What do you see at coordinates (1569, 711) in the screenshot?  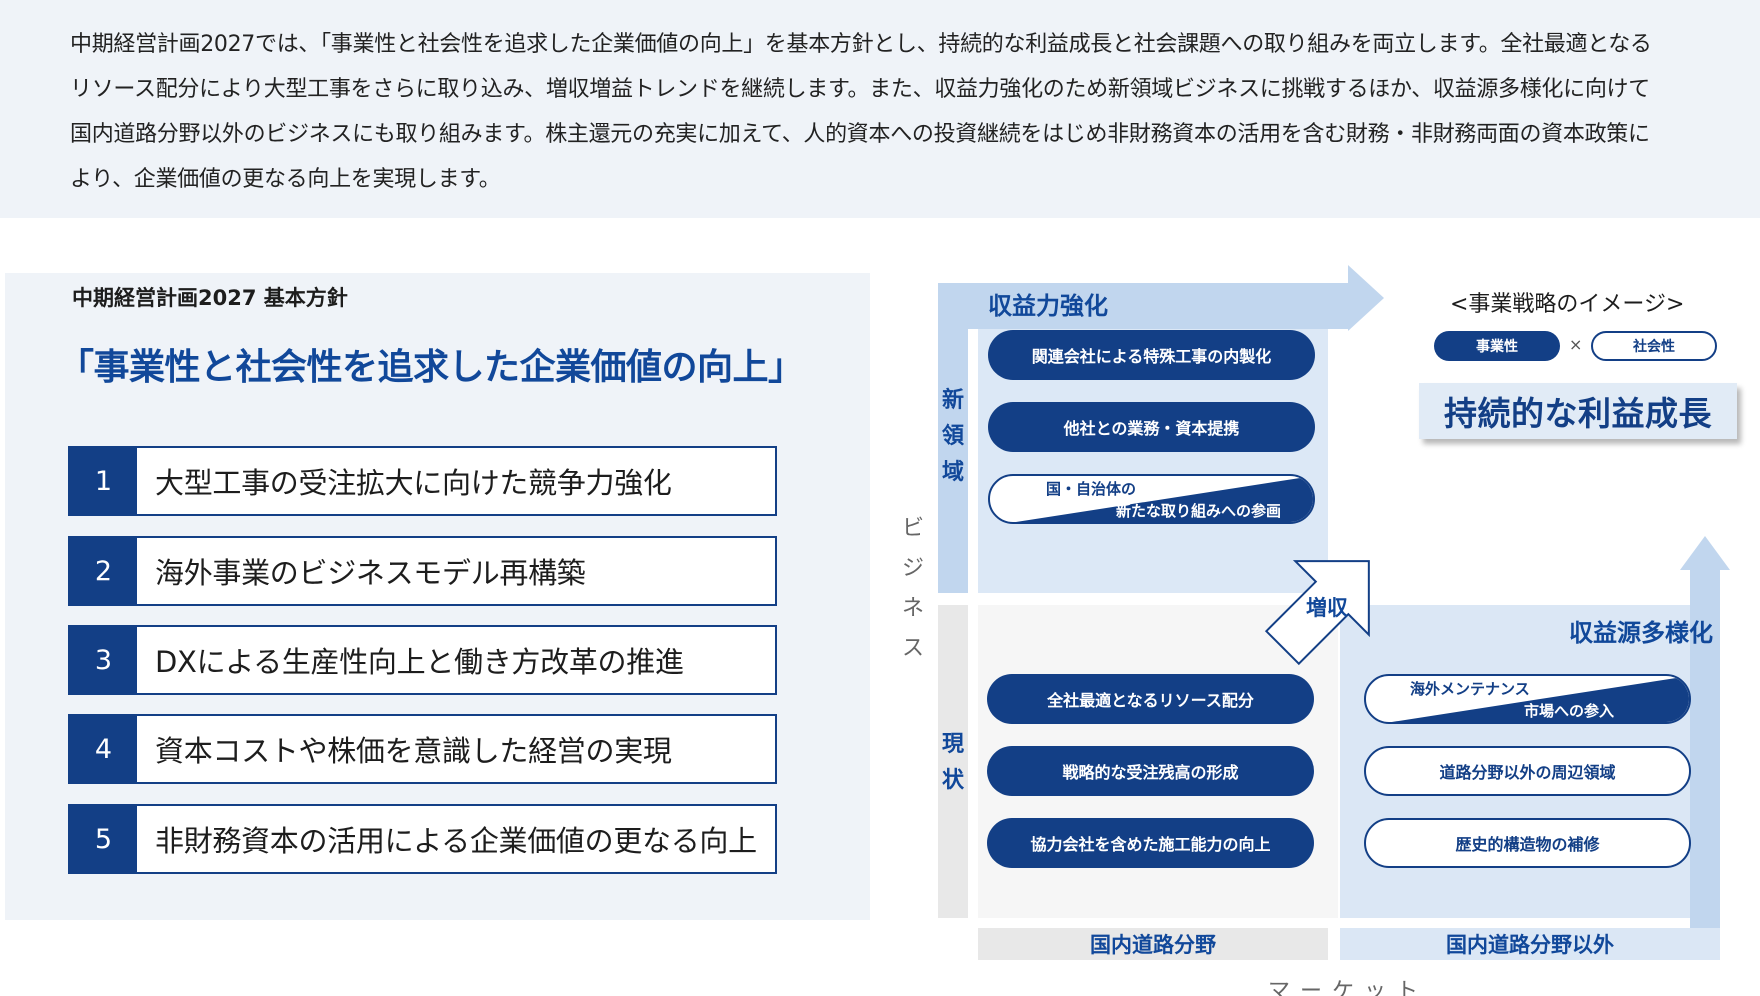 I see `split-text-bottom: 市場への参入` at bounding box center [1569, 711].